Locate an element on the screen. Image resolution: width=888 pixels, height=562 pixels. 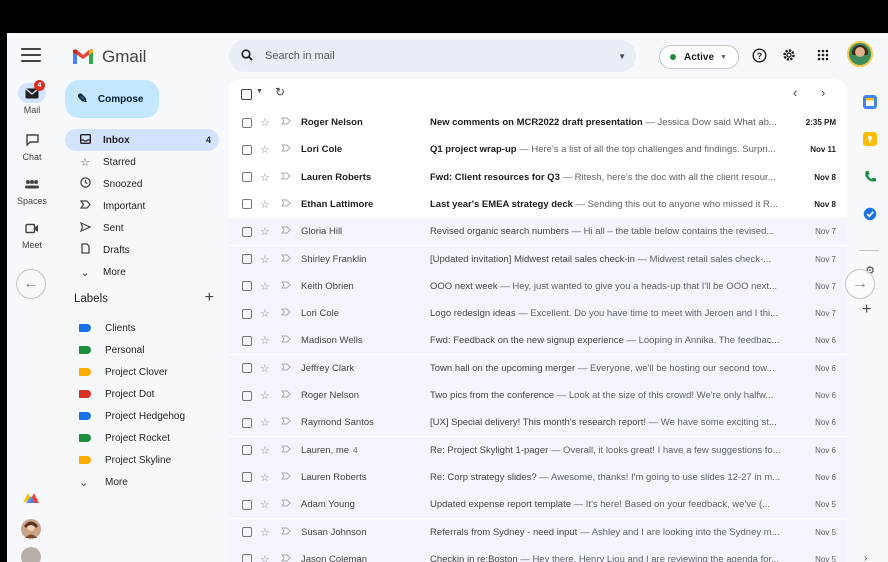
label-item-project-clover: Project Clover is located at coordinates (142, 372).